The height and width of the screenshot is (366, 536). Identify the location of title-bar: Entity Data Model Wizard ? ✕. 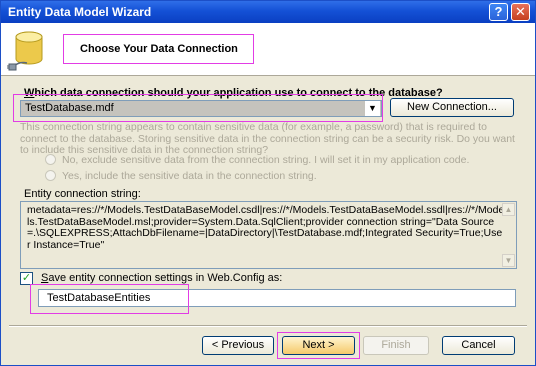
(268, 12).